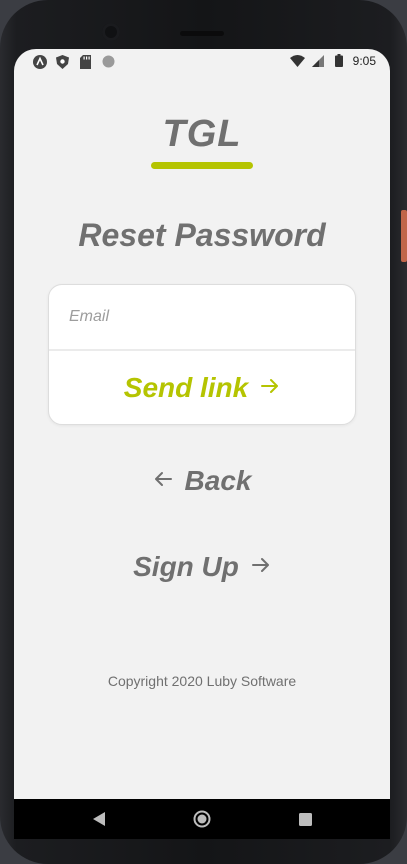 This screenshot has width=407, height=864. Describe the element at coordinates (202, 33) in the screenshot. I see `earpiece-speaker` at that location.